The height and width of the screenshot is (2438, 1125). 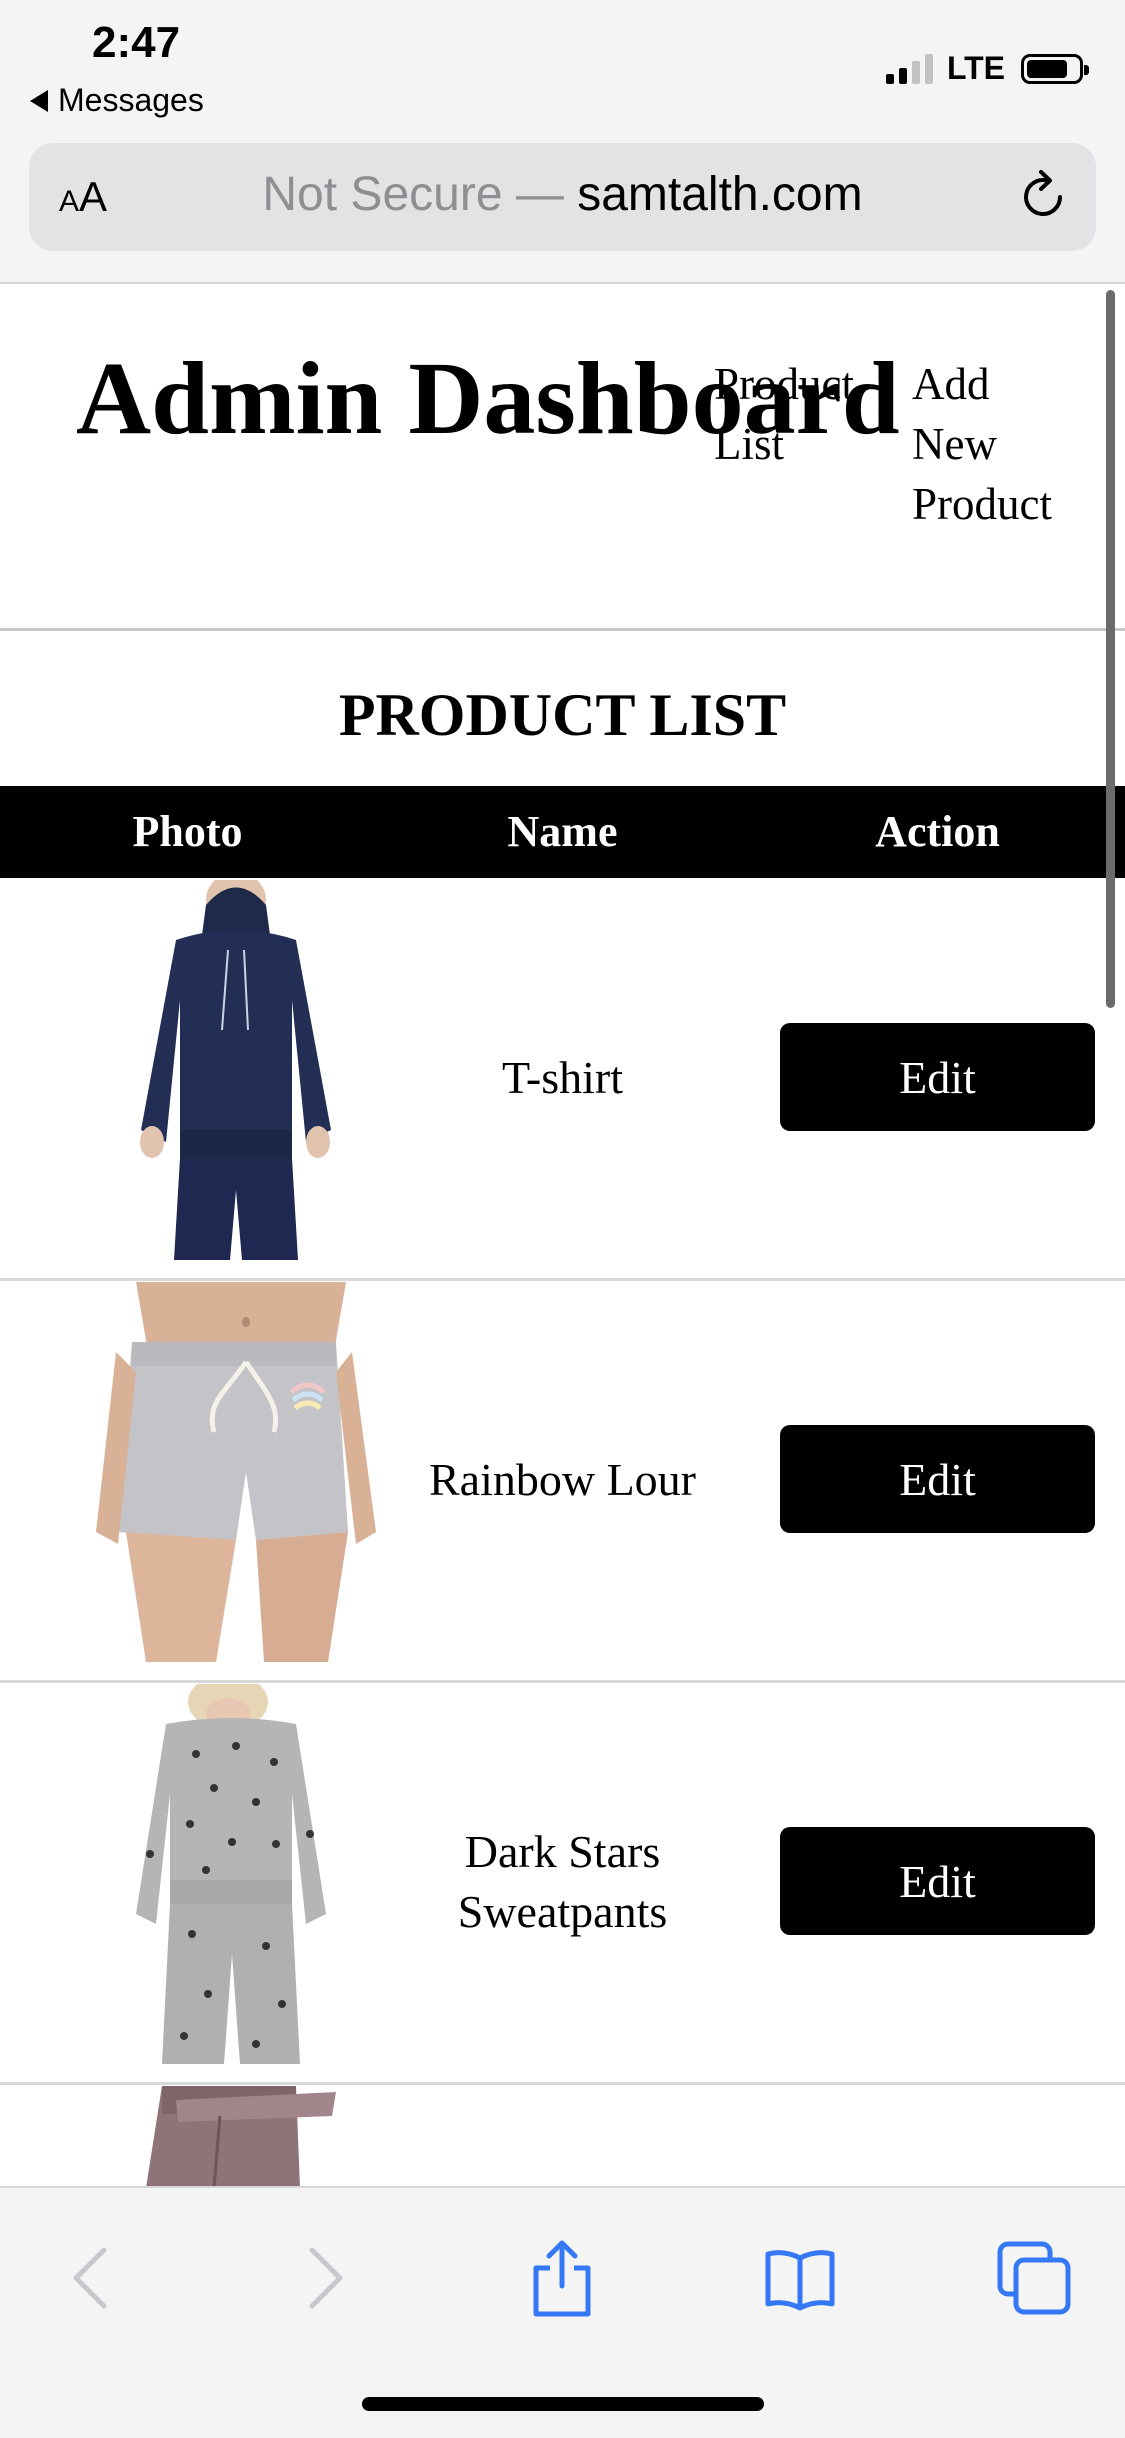 I want to click on address-bar: AA Not Secure — samtalth.com, so click(x=562, y=197).